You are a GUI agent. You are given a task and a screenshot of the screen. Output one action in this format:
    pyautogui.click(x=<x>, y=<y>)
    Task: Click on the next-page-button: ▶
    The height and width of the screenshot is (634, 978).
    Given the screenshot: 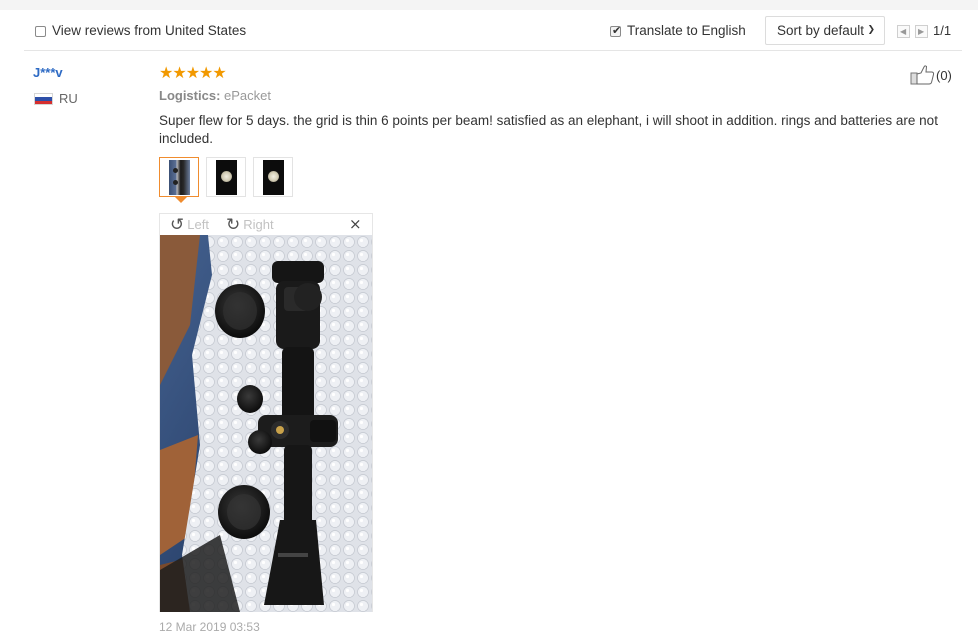 What is the action you would take?
    pyautogui.click(x=921, y=31)
    